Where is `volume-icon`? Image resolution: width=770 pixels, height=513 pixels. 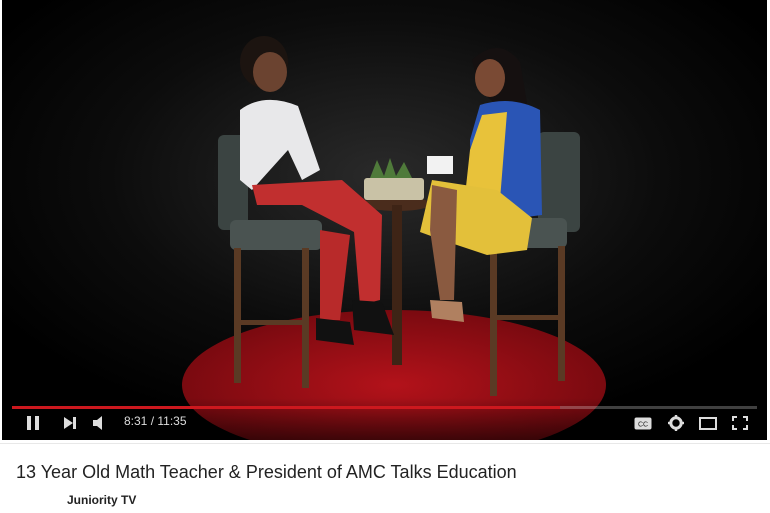 volume-icon is located at coordinates (97, 423).